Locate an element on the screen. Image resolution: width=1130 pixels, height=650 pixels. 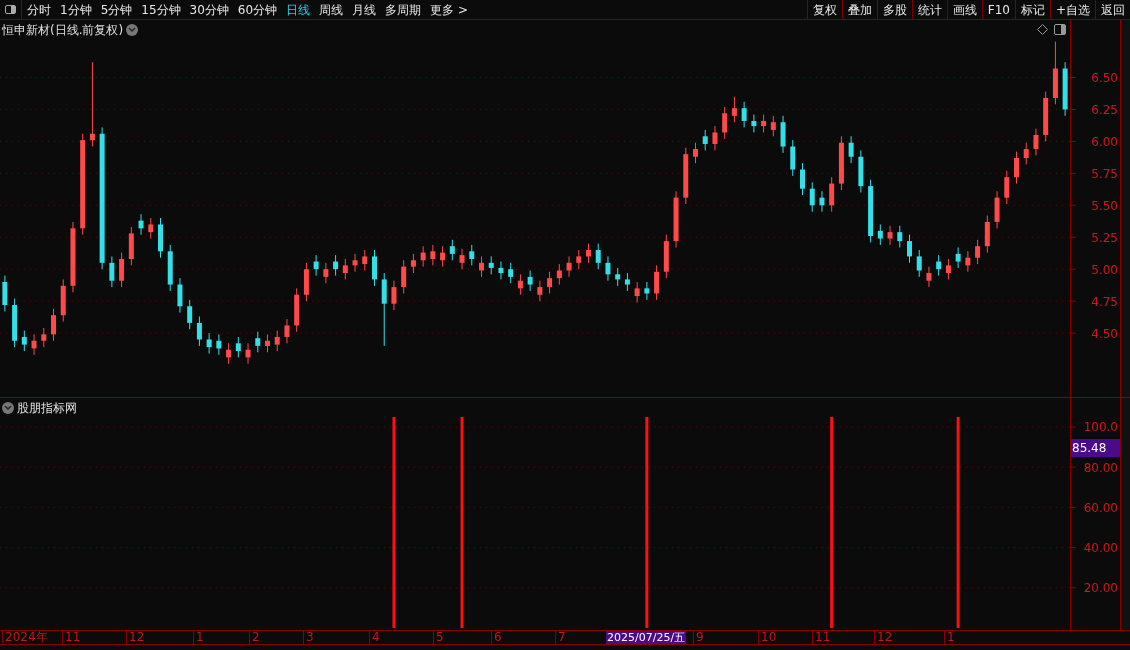
current-value-label: 85.48 is located at coordinates (1095, 448).